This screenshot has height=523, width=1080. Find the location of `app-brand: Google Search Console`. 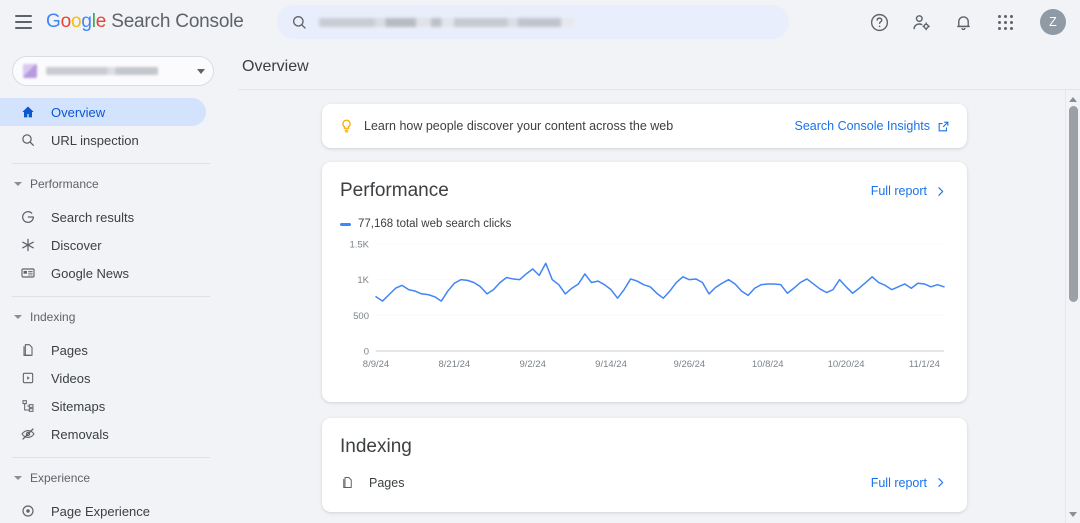

app-brand: Google Search Console is located at coordinates (145, 21).